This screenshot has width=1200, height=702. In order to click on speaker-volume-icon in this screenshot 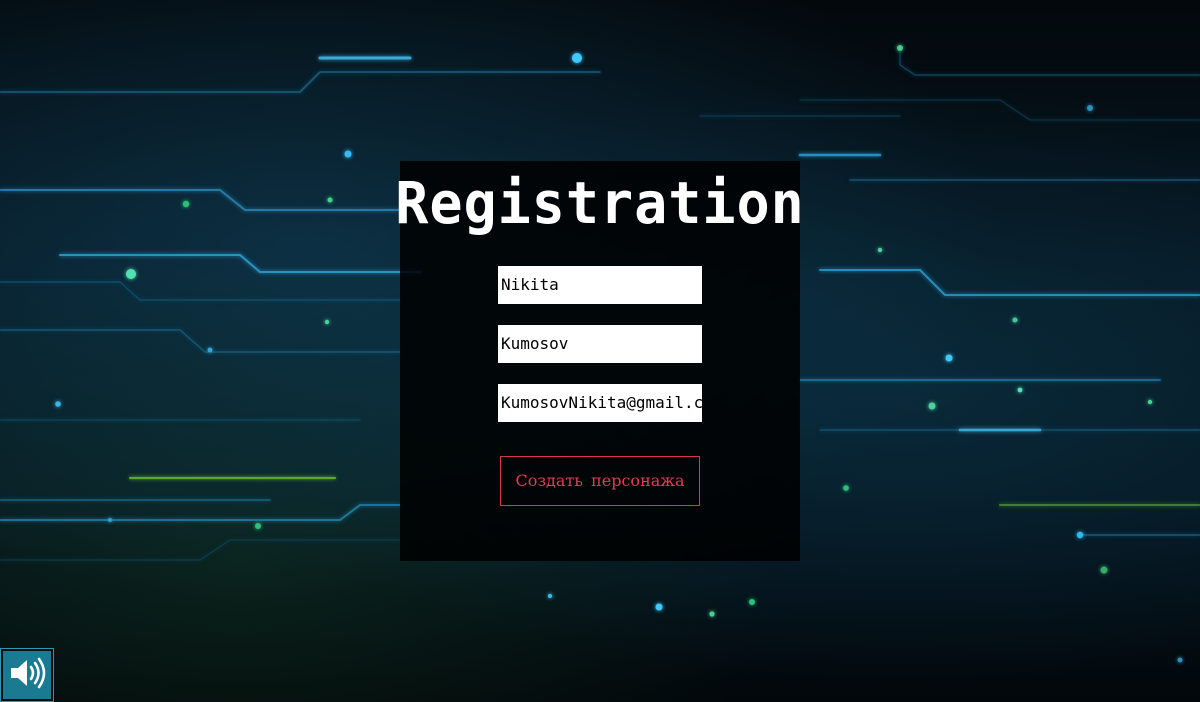, I will do `click(27, 675)`.